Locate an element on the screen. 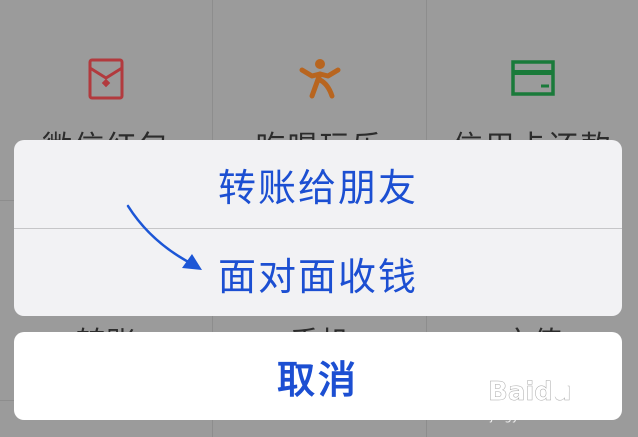  person-dancing-icon is located at coordinates (319, 79).